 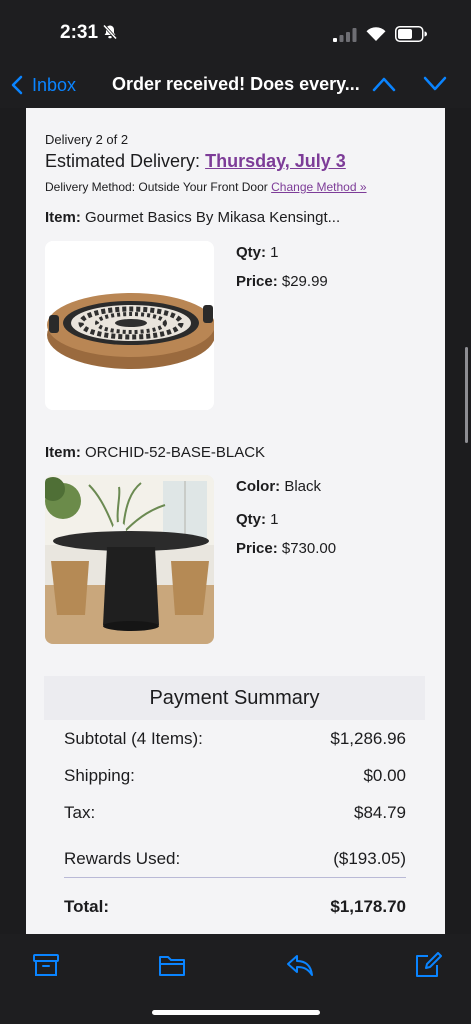 What do you see at coordinates (123, 161) in the screenshot?
I see `estimated-delivery-label: Estimated Delivery:` at bounding box center [123, 161].